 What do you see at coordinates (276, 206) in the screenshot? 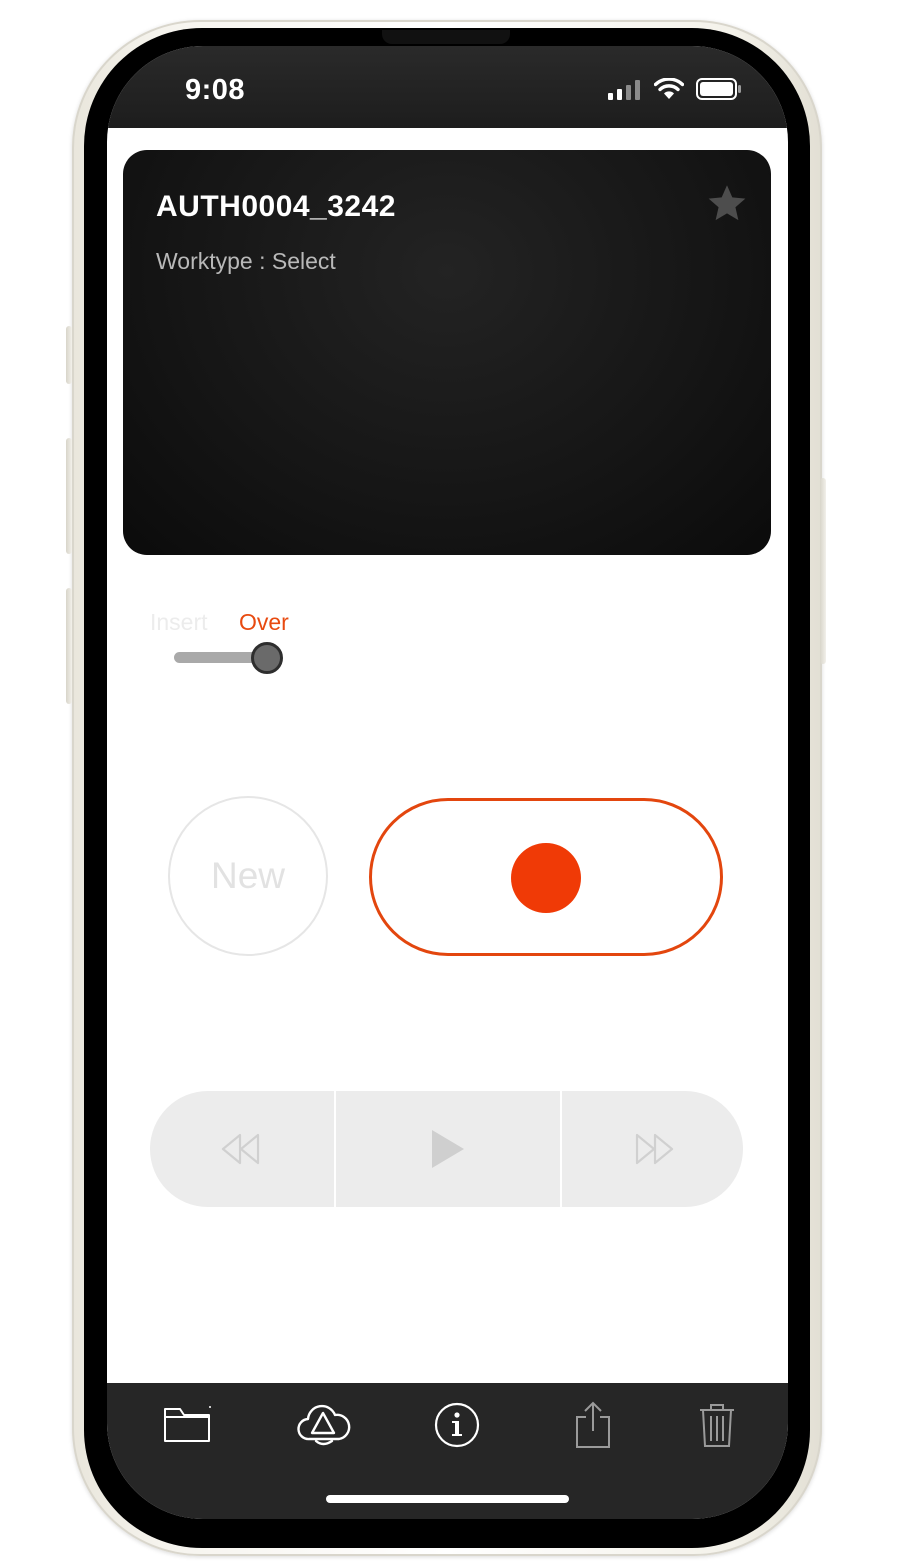
I see `recording-title: AUTH0004_3242` at bounding box center [276, 206].